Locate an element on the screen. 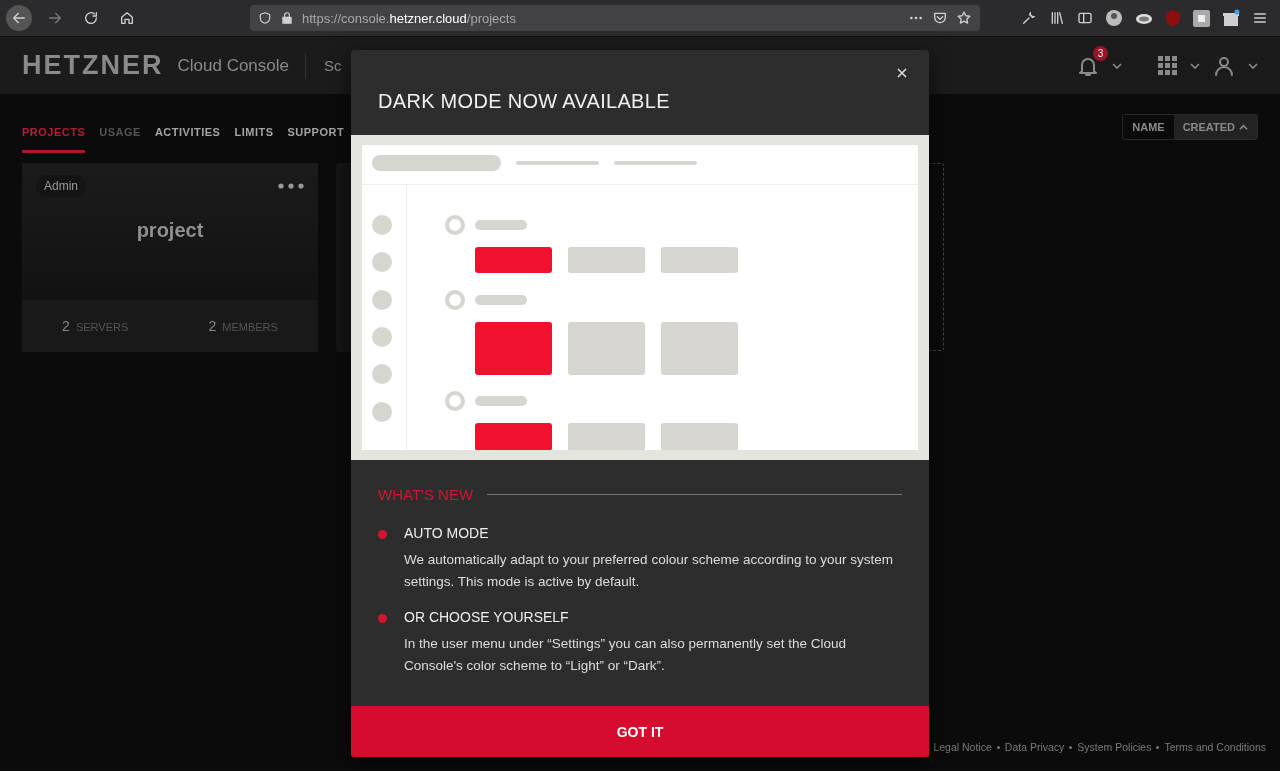  notification-badge: 3 is located at coordinates (1100, 53).